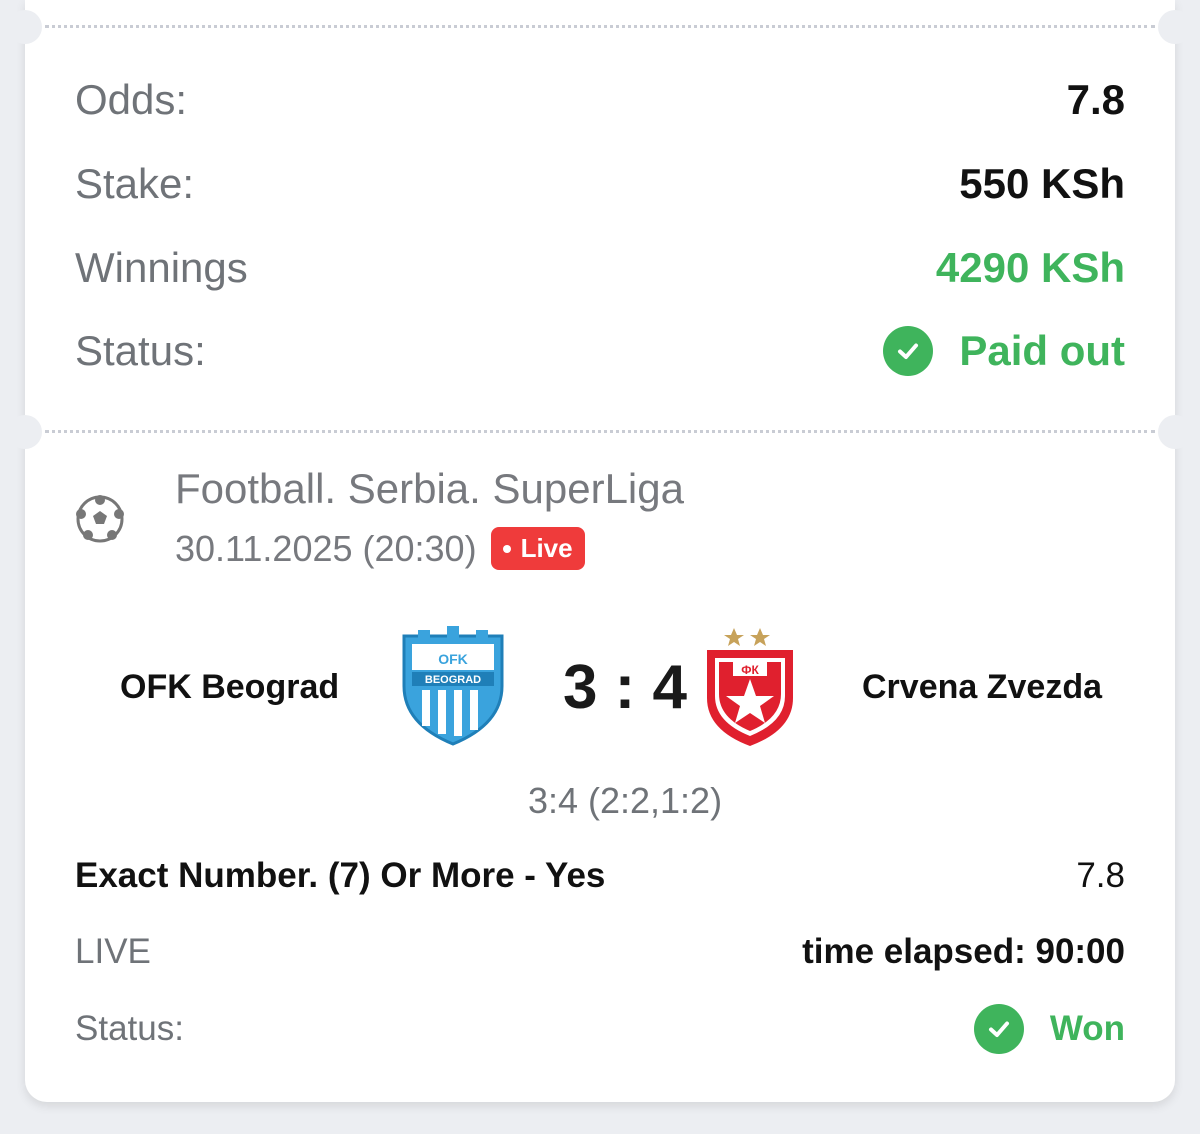 The image size is (1200, 1134). I want to click on bet-market: Exact Number. (7) Or More - Yes, so click(340, 875).